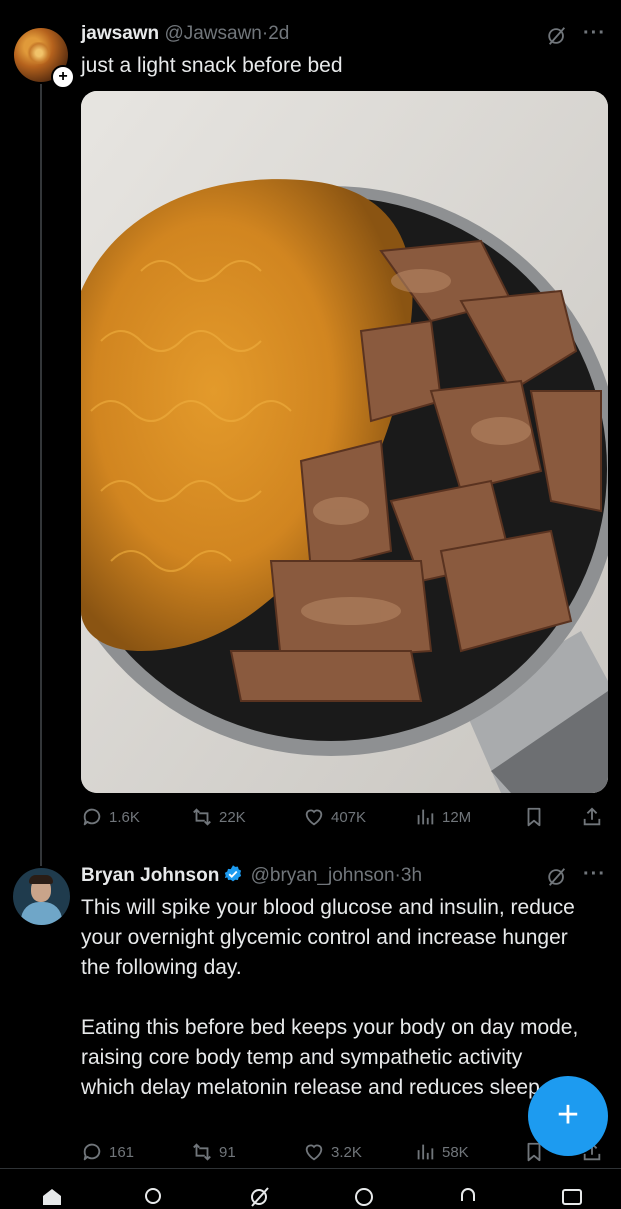 This screenshot has height=1209, width=621. What do you see at coordinates (568, 1116) in the screenshot?
I see `compose-fab-button: +` at bounding box center [568, 1116].